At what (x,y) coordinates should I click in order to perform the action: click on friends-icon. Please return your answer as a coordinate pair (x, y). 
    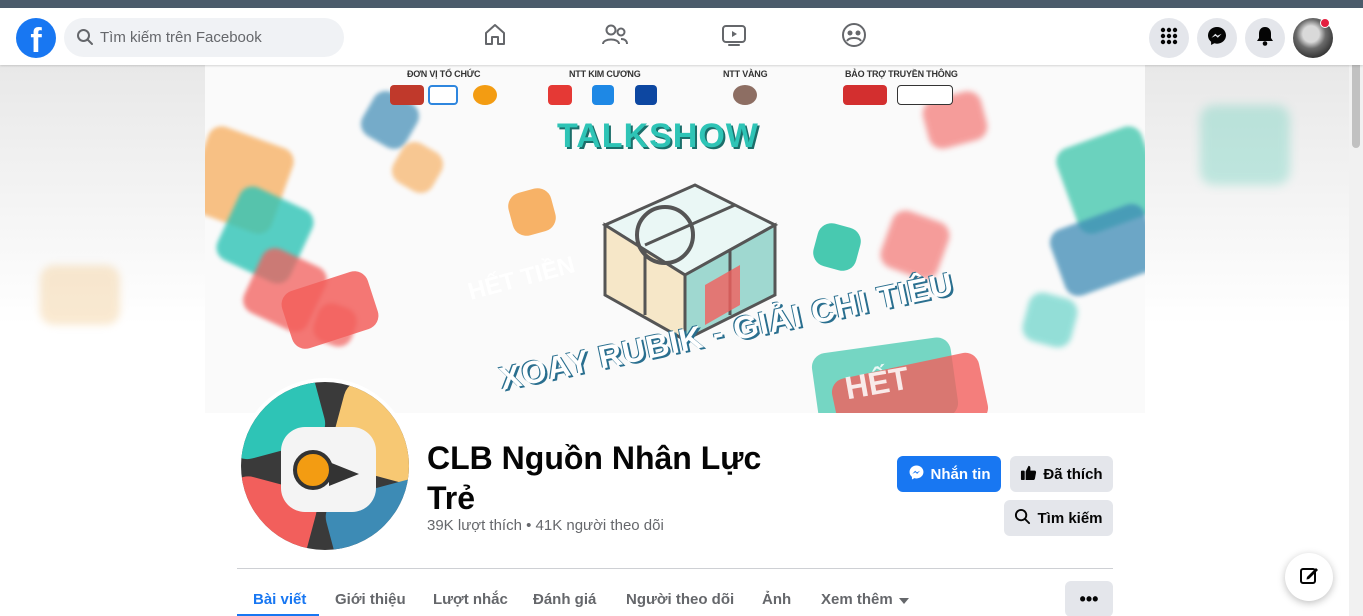
    Looking at the image, I should click on (615, 37).